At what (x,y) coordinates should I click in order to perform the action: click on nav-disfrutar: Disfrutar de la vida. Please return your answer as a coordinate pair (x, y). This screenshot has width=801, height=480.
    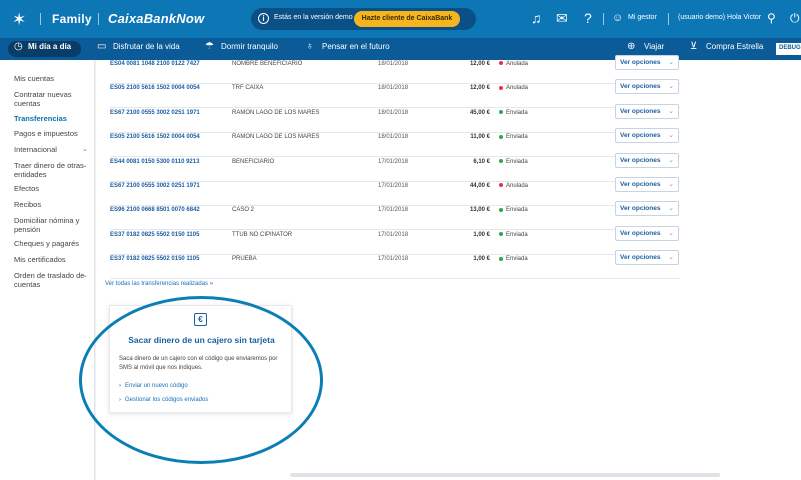
    Looking at the image, I should click on (146, 46).